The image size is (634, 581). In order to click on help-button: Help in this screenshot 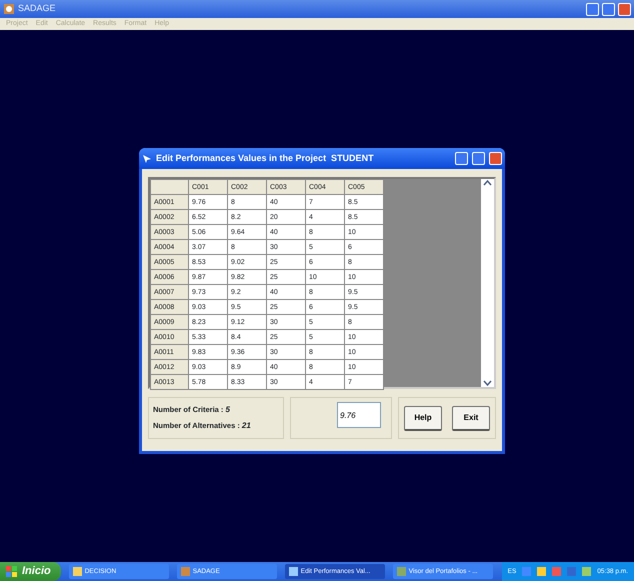, I will do `click(423, 418)`.